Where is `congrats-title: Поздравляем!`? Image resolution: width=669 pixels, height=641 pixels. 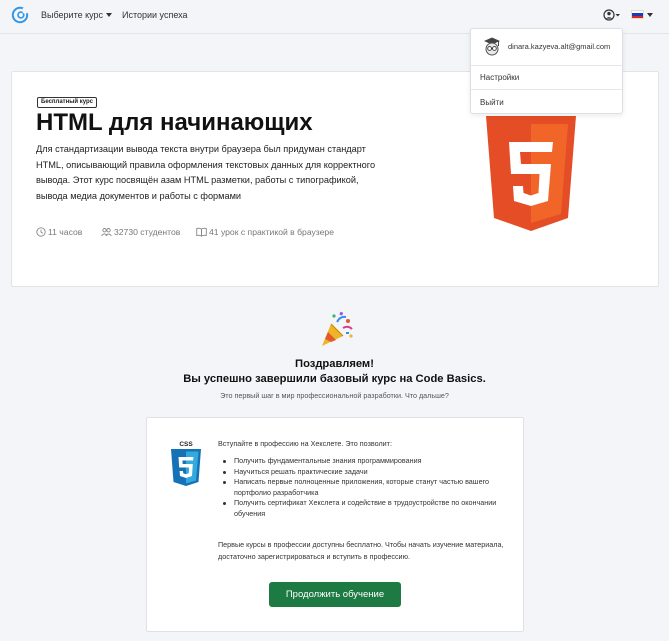 congrats-title: Поздравляем! is located at coordinates (334, 364).